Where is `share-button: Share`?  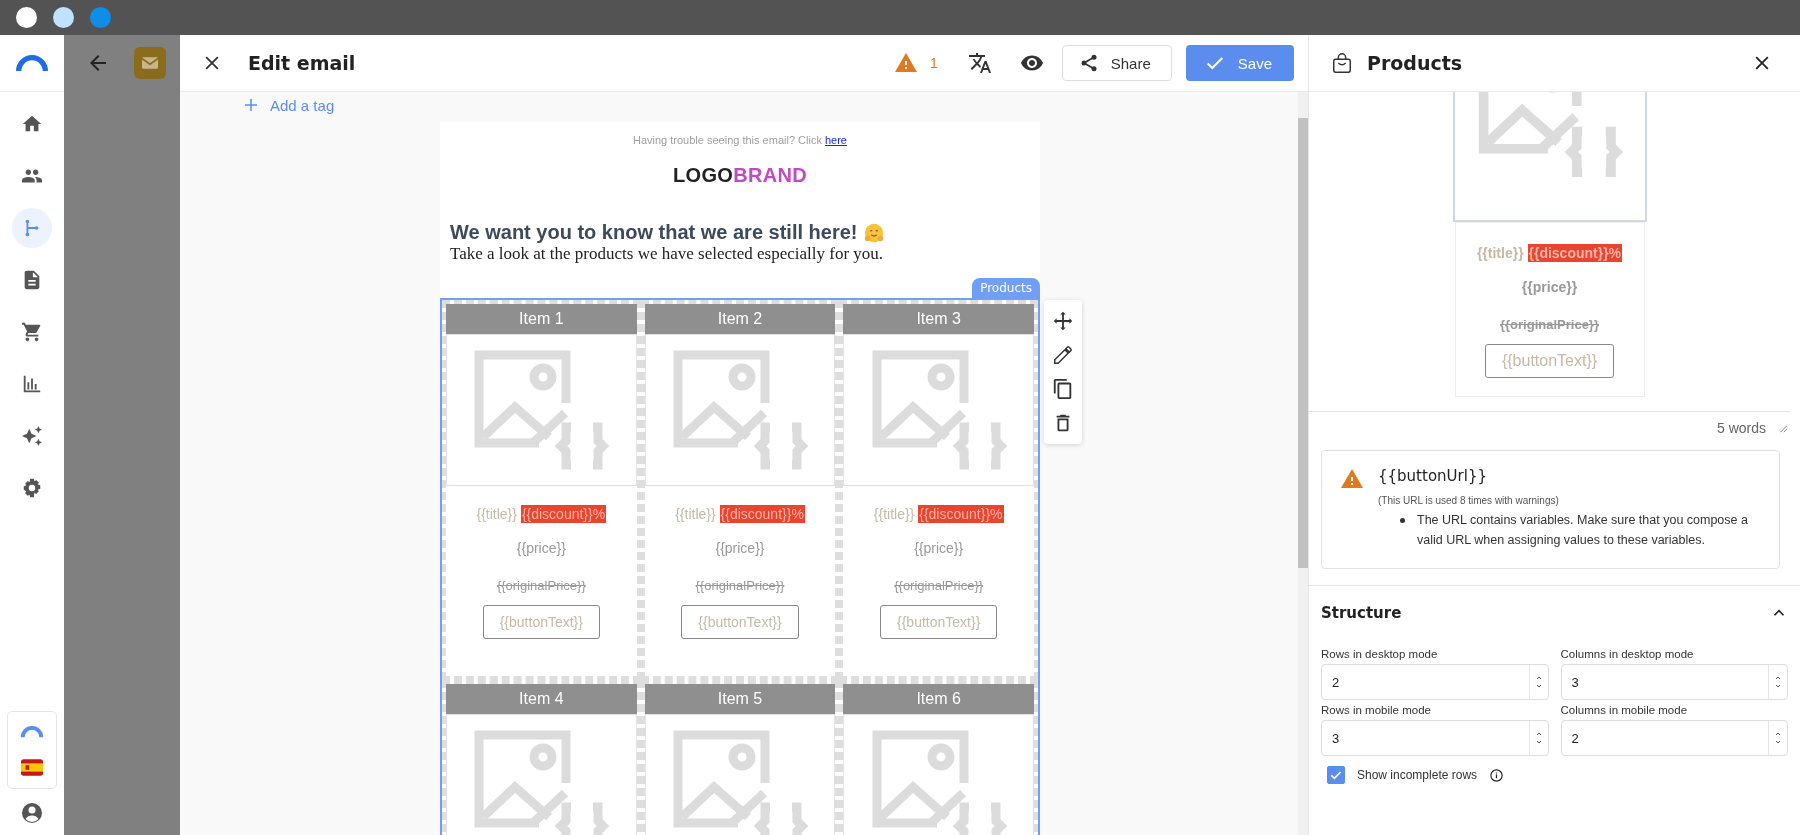
share-button: Share is located at coordinates (1116, 63).